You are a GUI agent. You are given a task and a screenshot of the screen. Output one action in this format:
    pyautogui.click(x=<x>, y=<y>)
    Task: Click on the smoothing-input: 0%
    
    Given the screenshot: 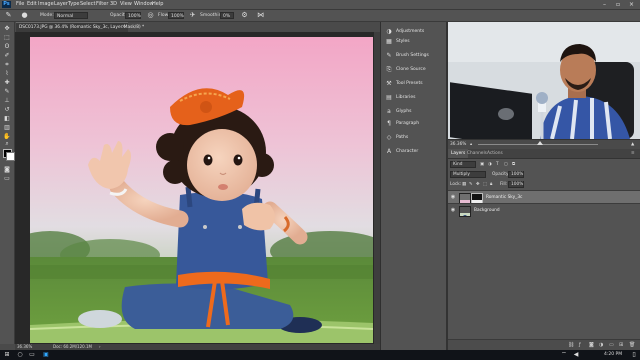 What is the action you would take?
    pyautogui.click(x=227, y=15)
    